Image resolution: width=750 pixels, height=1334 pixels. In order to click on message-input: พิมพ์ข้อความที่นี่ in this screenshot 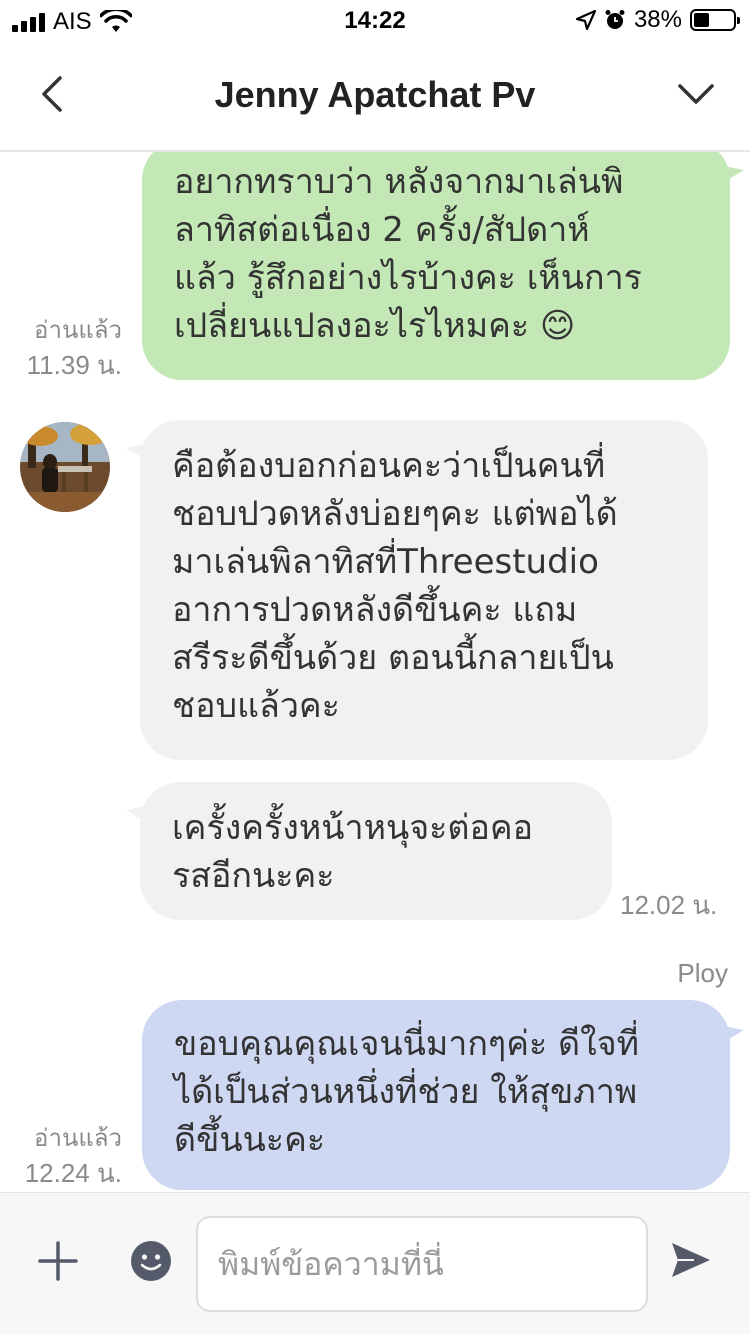, I will do `click(422, 1264)`.